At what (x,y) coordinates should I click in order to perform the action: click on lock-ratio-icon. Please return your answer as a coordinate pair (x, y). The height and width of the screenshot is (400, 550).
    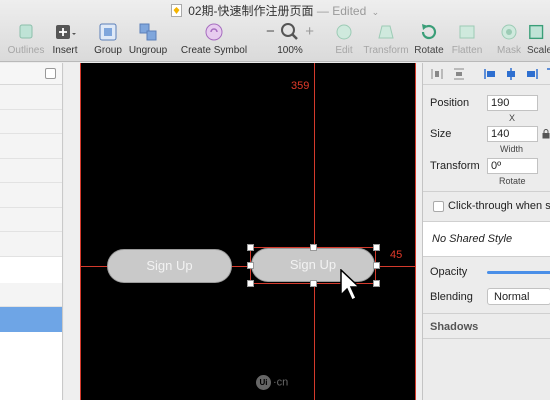
    Looking at the image, I should click on (546, 134).